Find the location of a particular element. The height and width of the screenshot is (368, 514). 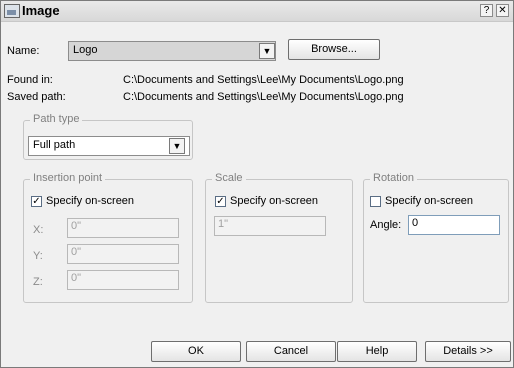

name-label: Name: is located at coordinates (23, 51).